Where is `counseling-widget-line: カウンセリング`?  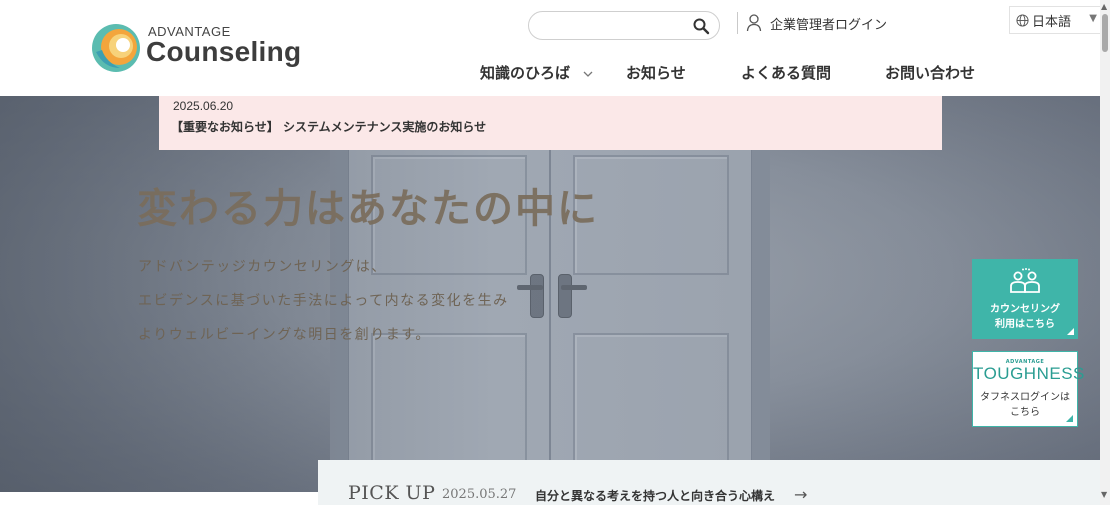 counseling-widget-line: カウンセリング is located at coordinates (1025, 309).